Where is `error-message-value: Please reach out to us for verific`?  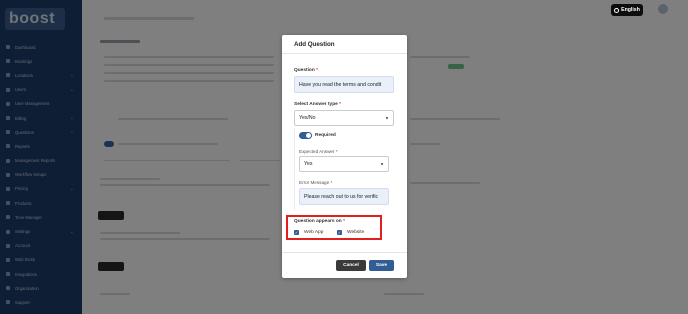
error-message-value: Please reach out to us for verific is located at coordinates (341, 196).